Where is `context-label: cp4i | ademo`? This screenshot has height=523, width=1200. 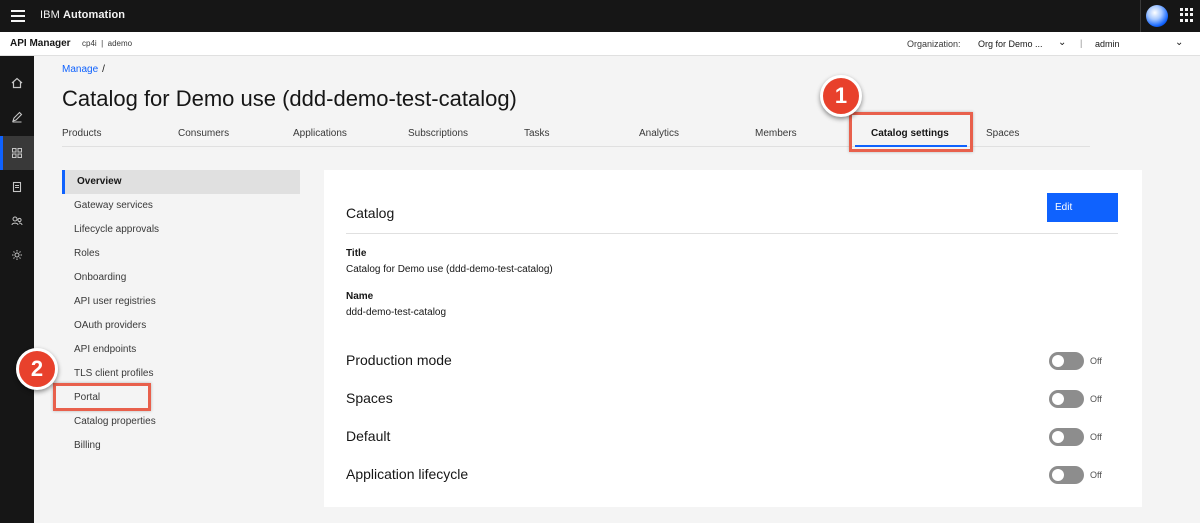
context-label: cp4i | ademo is located at coordinates (107, 43).